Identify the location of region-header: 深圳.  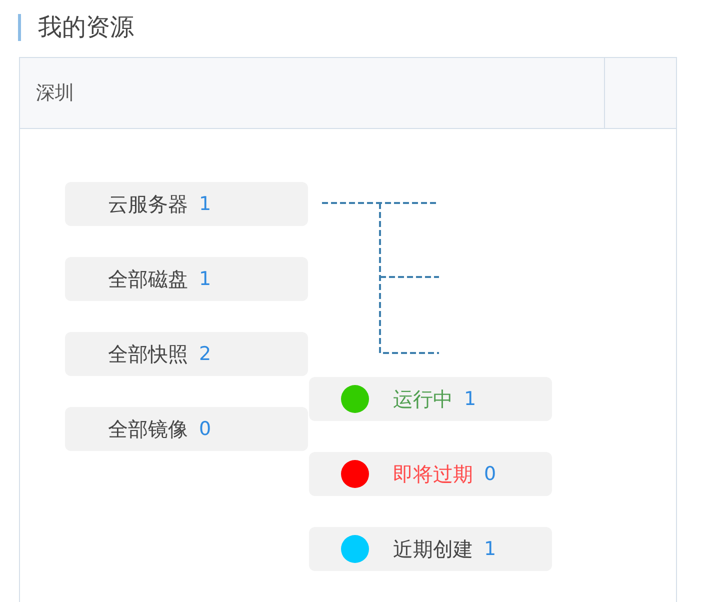
(55, 93).